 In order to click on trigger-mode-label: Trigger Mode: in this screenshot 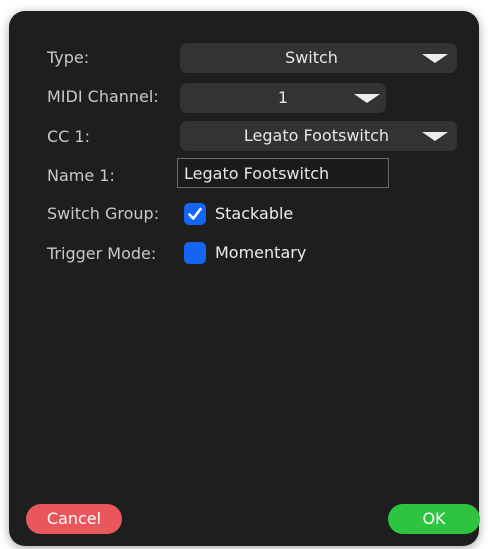, I will do `click(102, 253)`.